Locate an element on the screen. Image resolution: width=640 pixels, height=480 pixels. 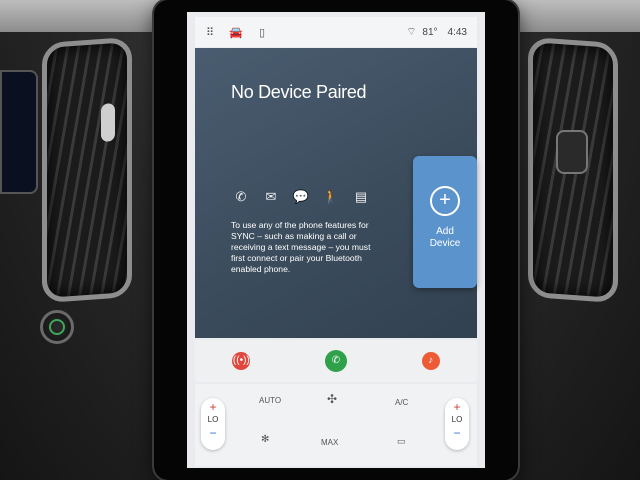
phone-device-icon: ▯ is located at coordinates (262, 32).